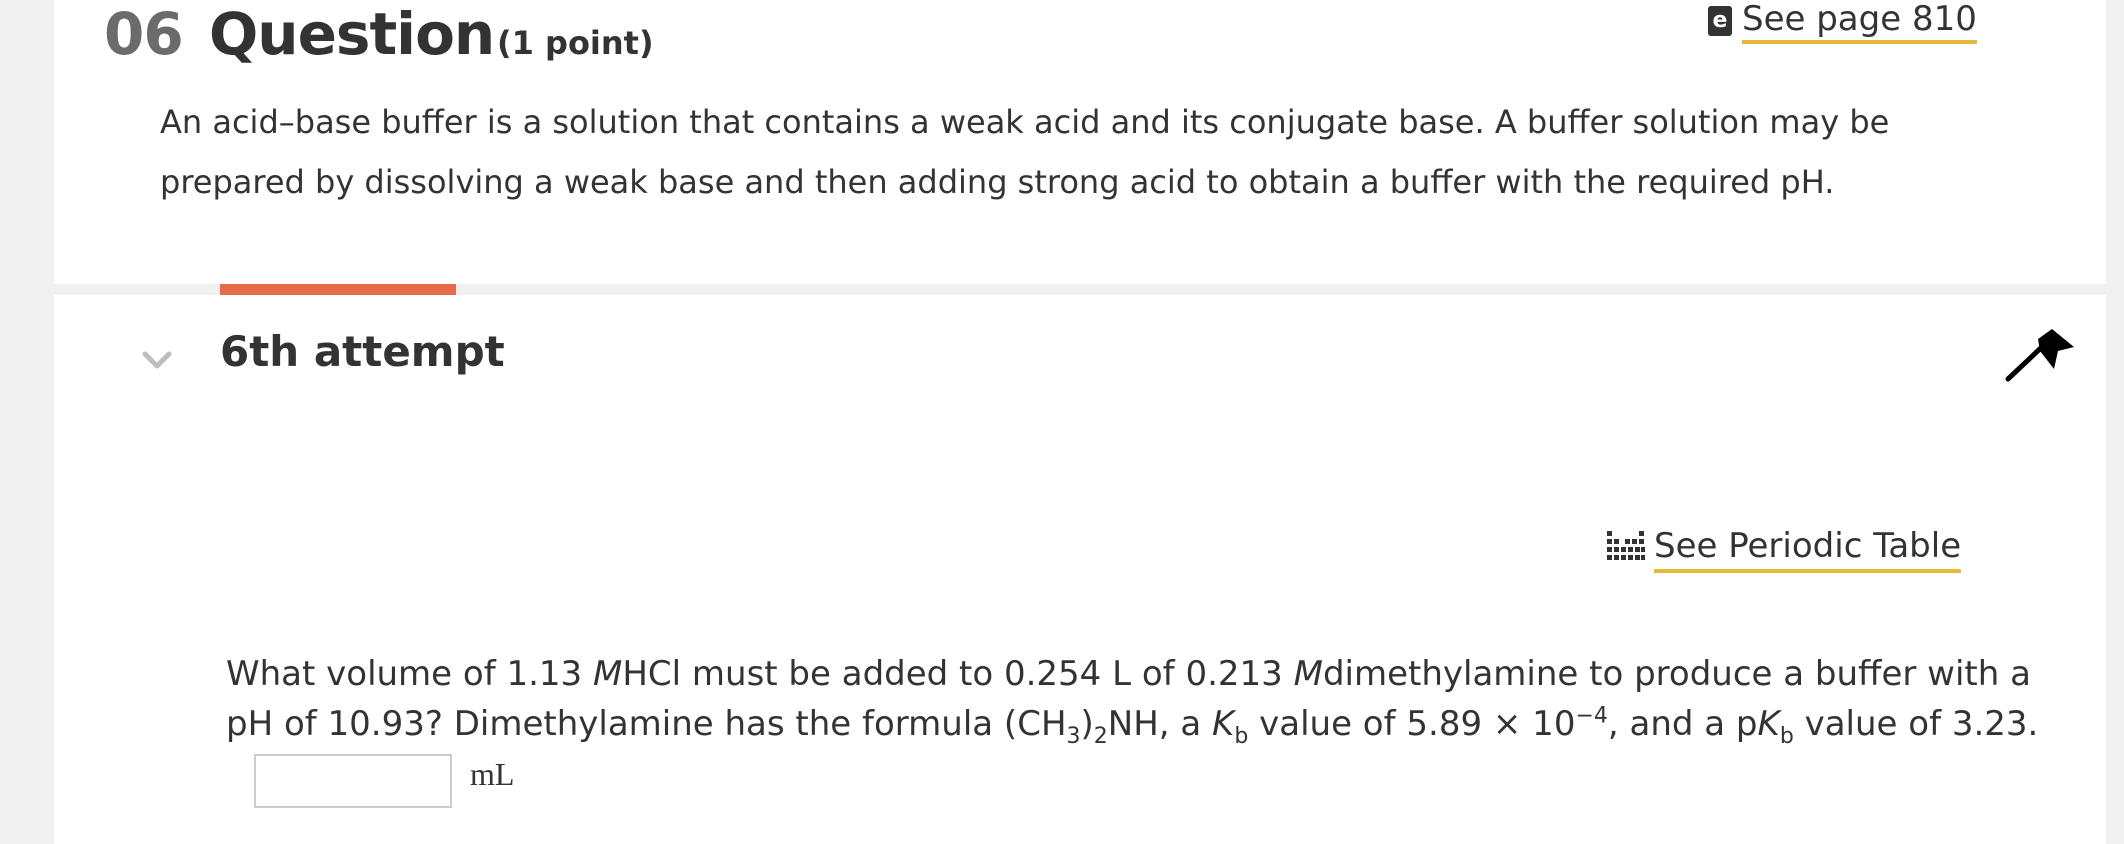 The image size is (2124, 844). I want to click on answer-unit-label: mL, so click(492, 773).